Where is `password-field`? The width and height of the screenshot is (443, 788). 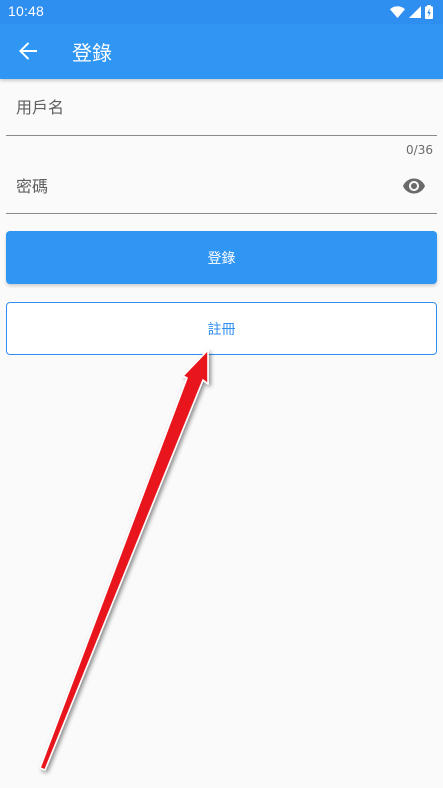 password-field is located at coordinates (221, 187).